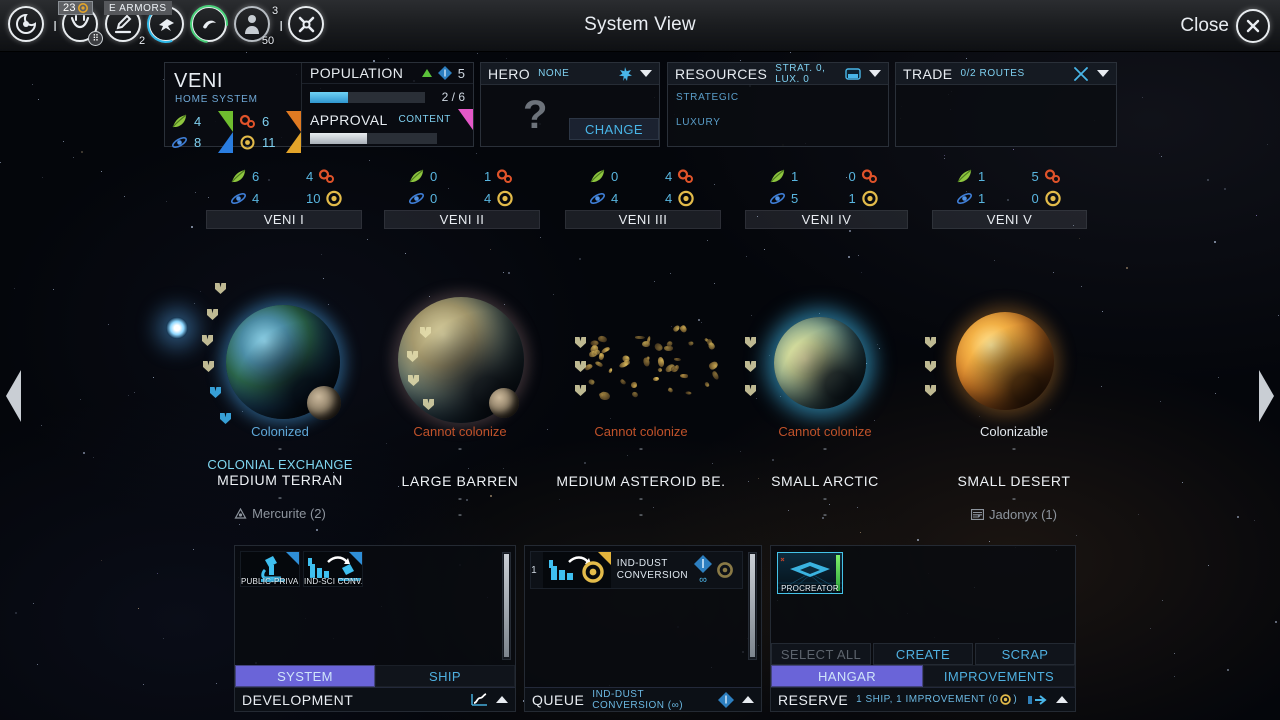  I want to click on reserve-actions: SELECT ALL CREATE SCRAP, so click(923, 654).